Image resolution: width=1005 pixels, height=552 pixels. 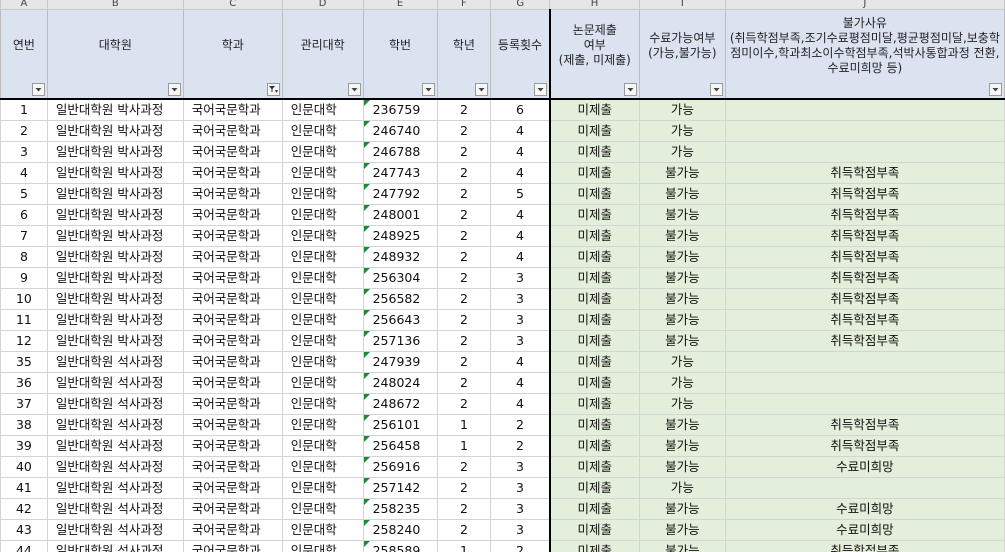 I want to click on cell-e: 258235, so click(x=400, y=508).